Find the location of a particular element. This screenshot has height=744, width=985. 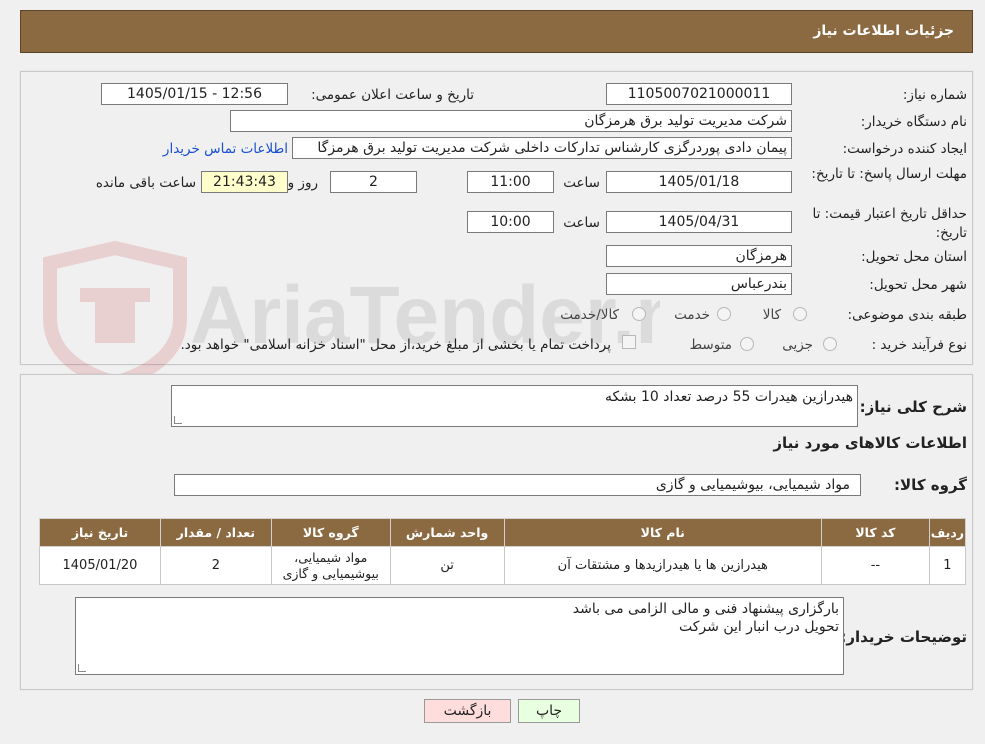

cell-date: 1405/01/20 is located at coordinates (100, 565).